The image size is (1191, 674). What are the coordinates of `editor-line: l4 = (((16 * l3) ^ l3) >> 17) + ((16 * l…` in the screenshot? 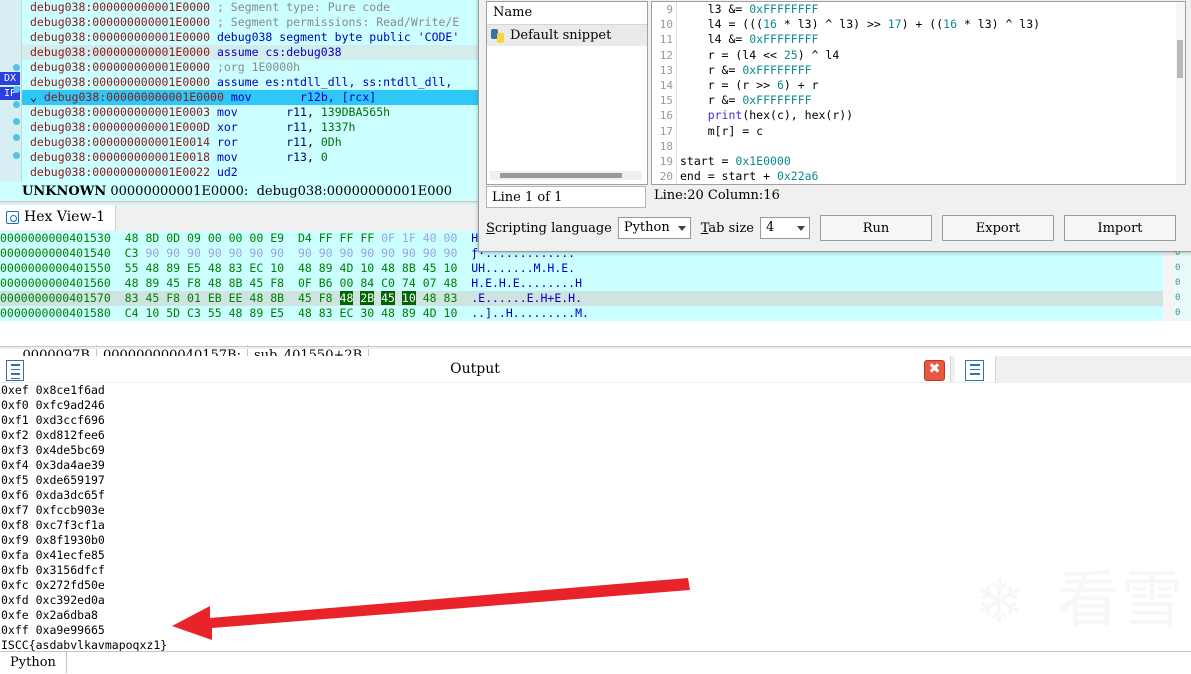 It's located at (926, 24).